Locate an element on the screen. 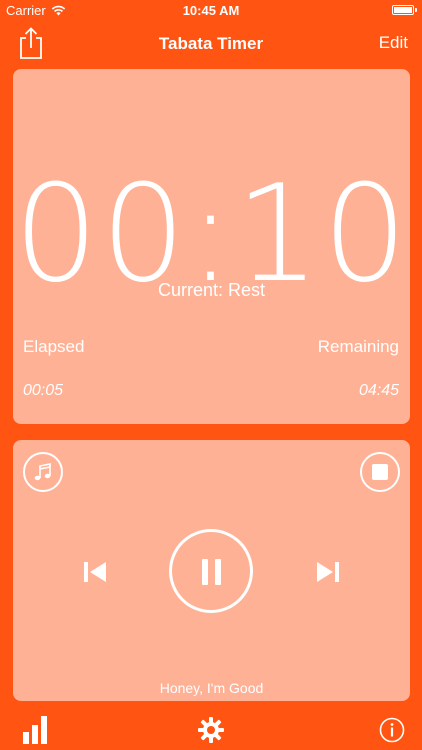 This screenshot has width=422, height=750. stats-icon is located at coordinates (35, 729).